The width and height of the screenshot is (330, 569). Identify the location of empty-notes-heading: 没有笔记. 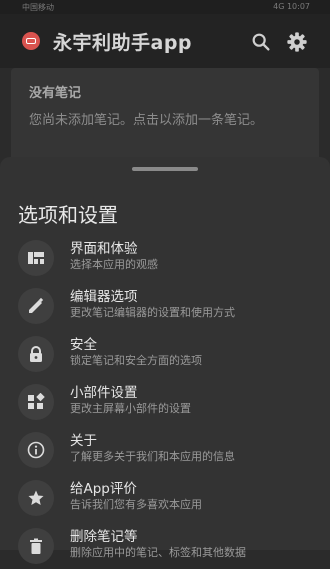
(55, 93).